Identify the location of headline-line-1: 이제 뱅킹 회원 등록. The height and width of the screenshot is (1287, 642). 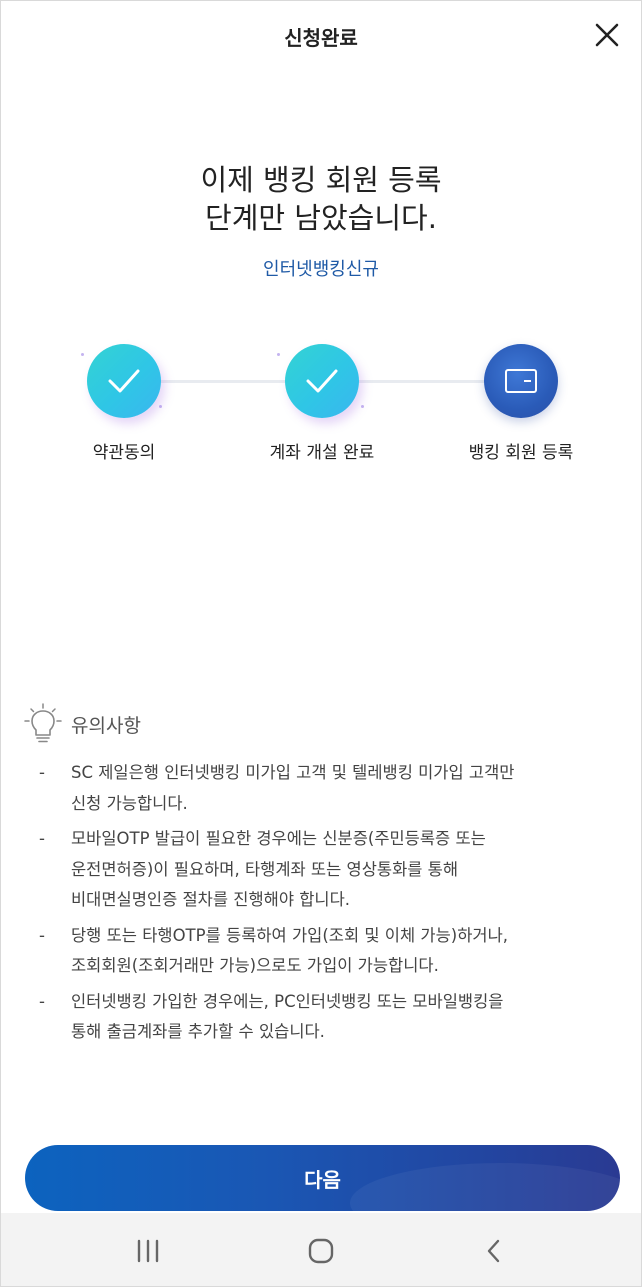
(321, 180).